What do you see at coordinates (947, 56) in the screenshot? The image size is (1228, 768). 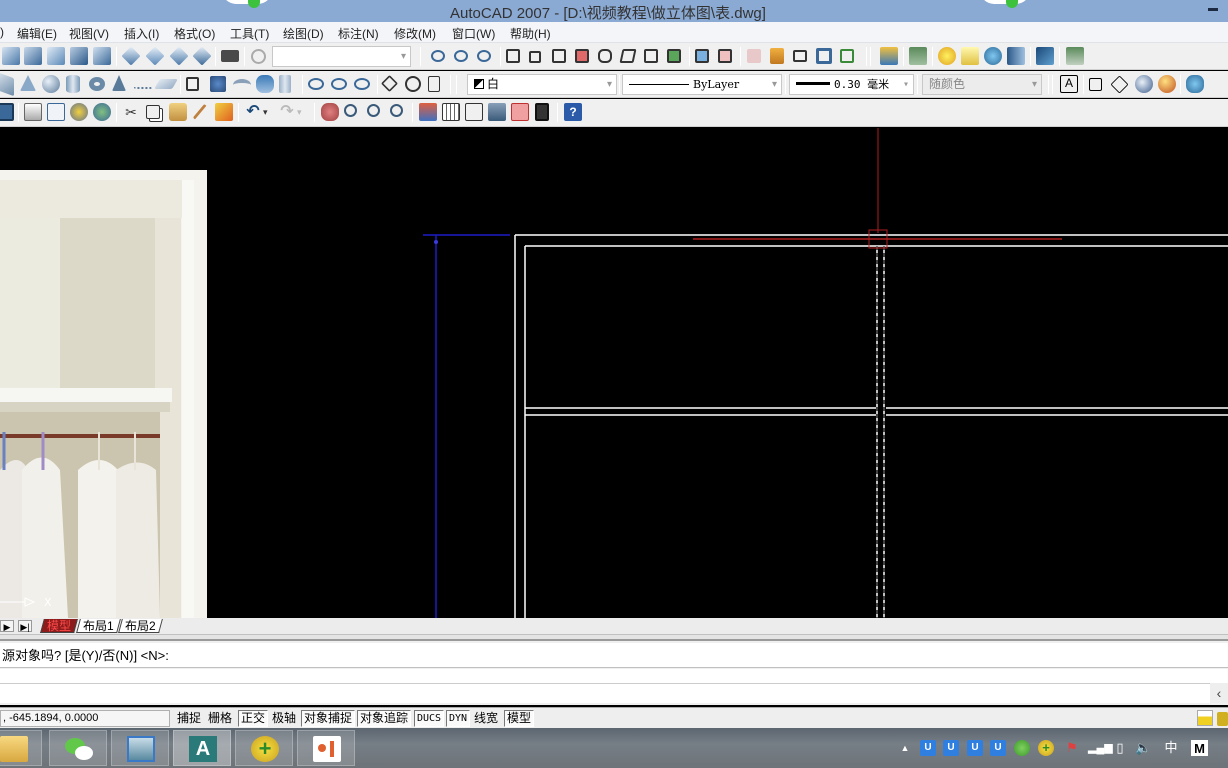 I see `lights-icon` at bounding box center [947, 56].